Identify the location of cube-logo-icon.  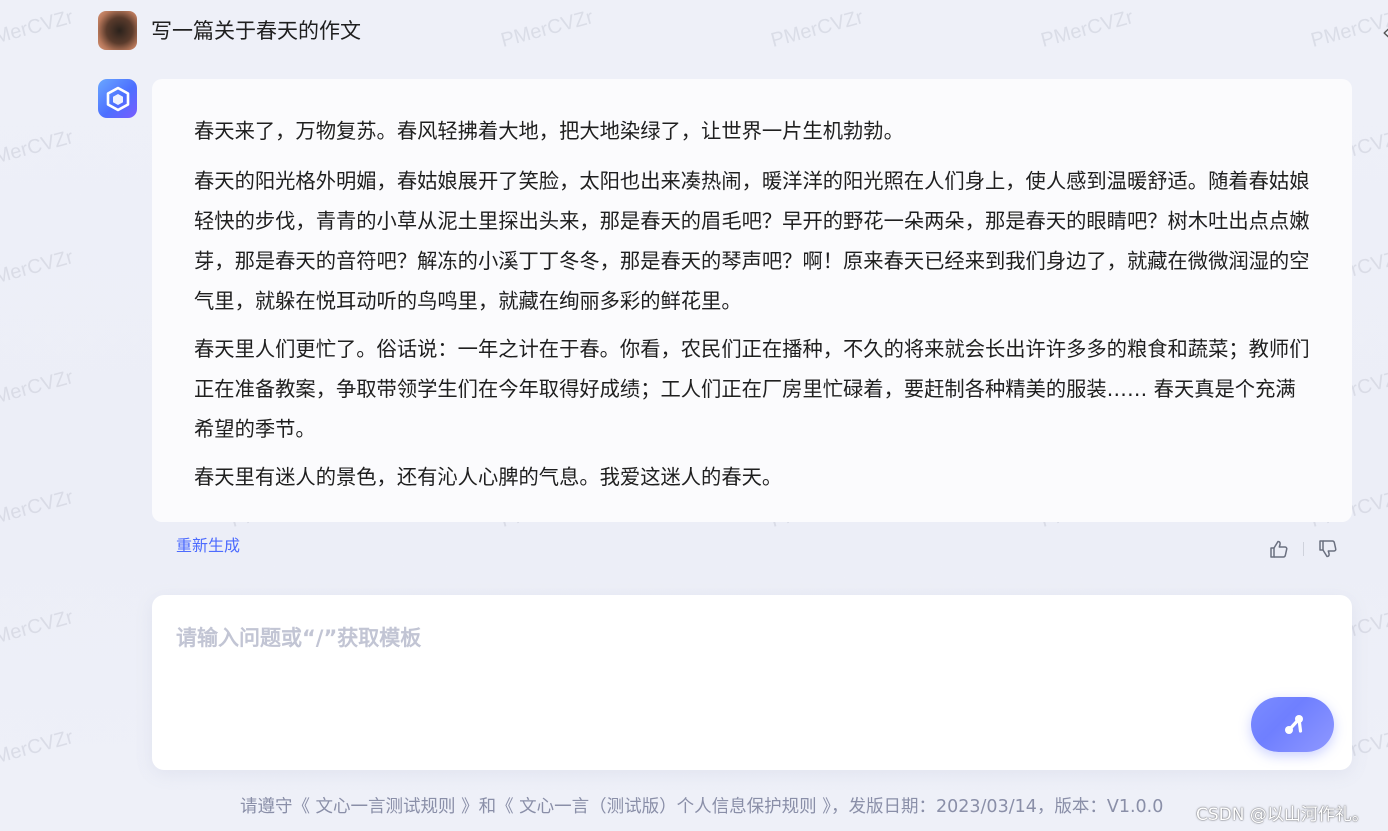
(117, 98).